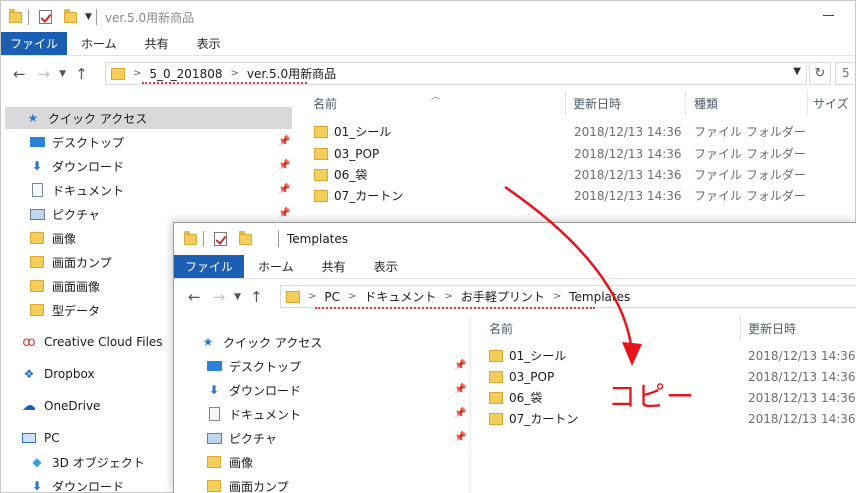 Image resolution: width=856 pixels, height=493 pixels. I want to click on copy-annotation-label: コピー, so click(652, 396).